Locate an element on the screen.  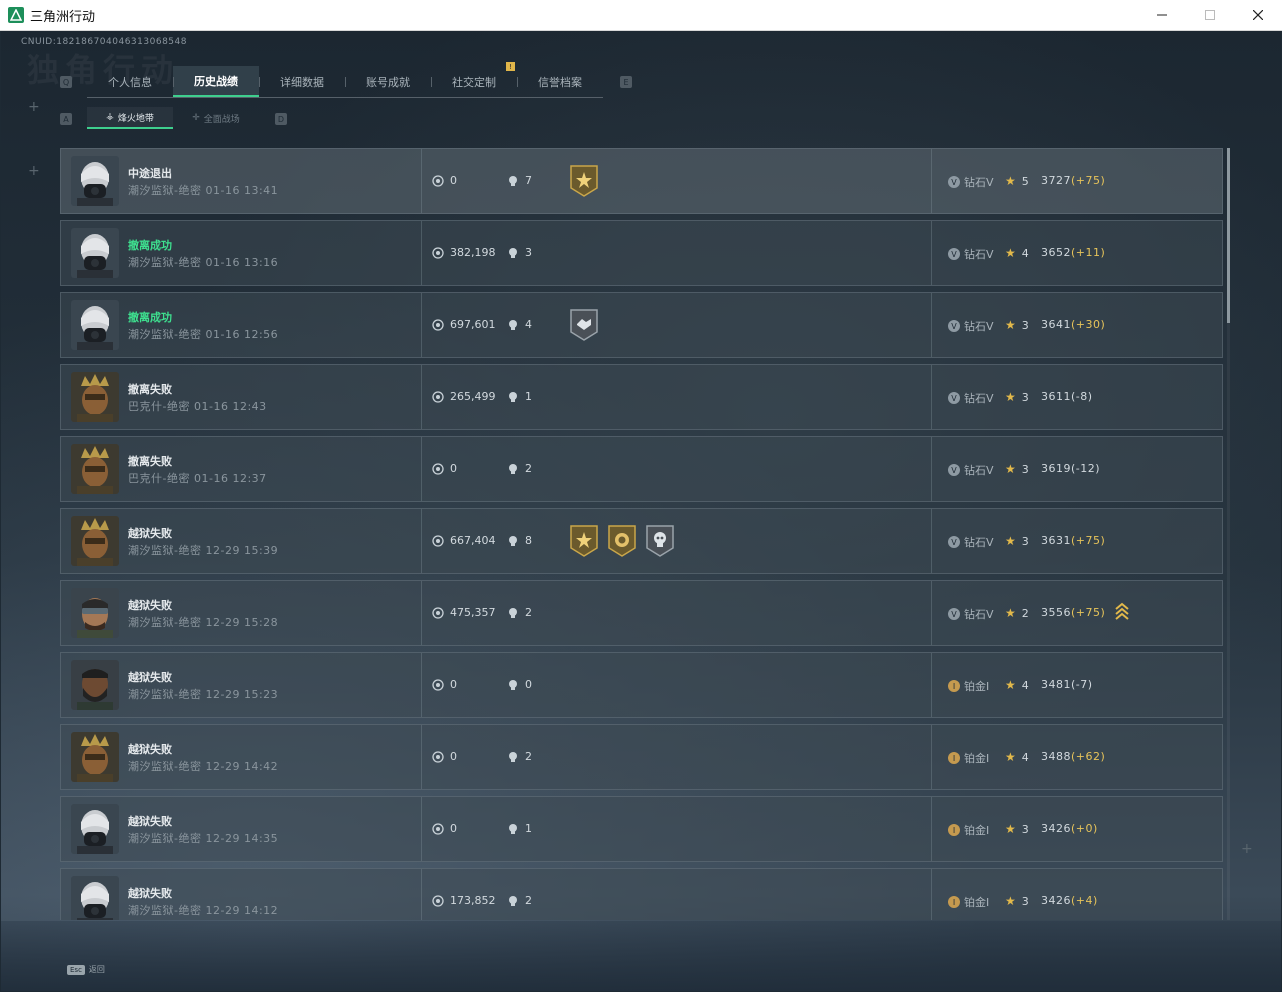
medal-list is located at coordinates (626, 541).